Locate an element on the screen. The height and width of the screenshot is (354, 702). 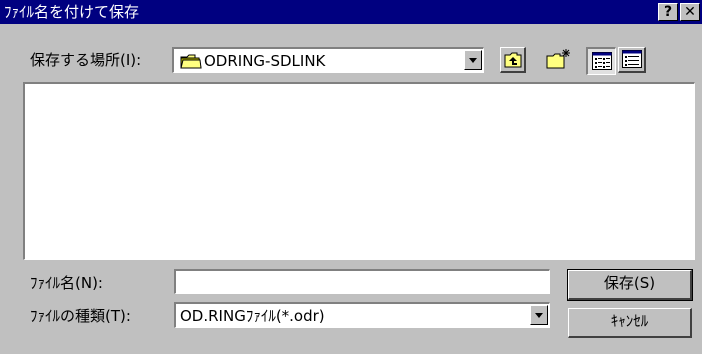
create-new-folder-button is located at coordinates (557, 60).